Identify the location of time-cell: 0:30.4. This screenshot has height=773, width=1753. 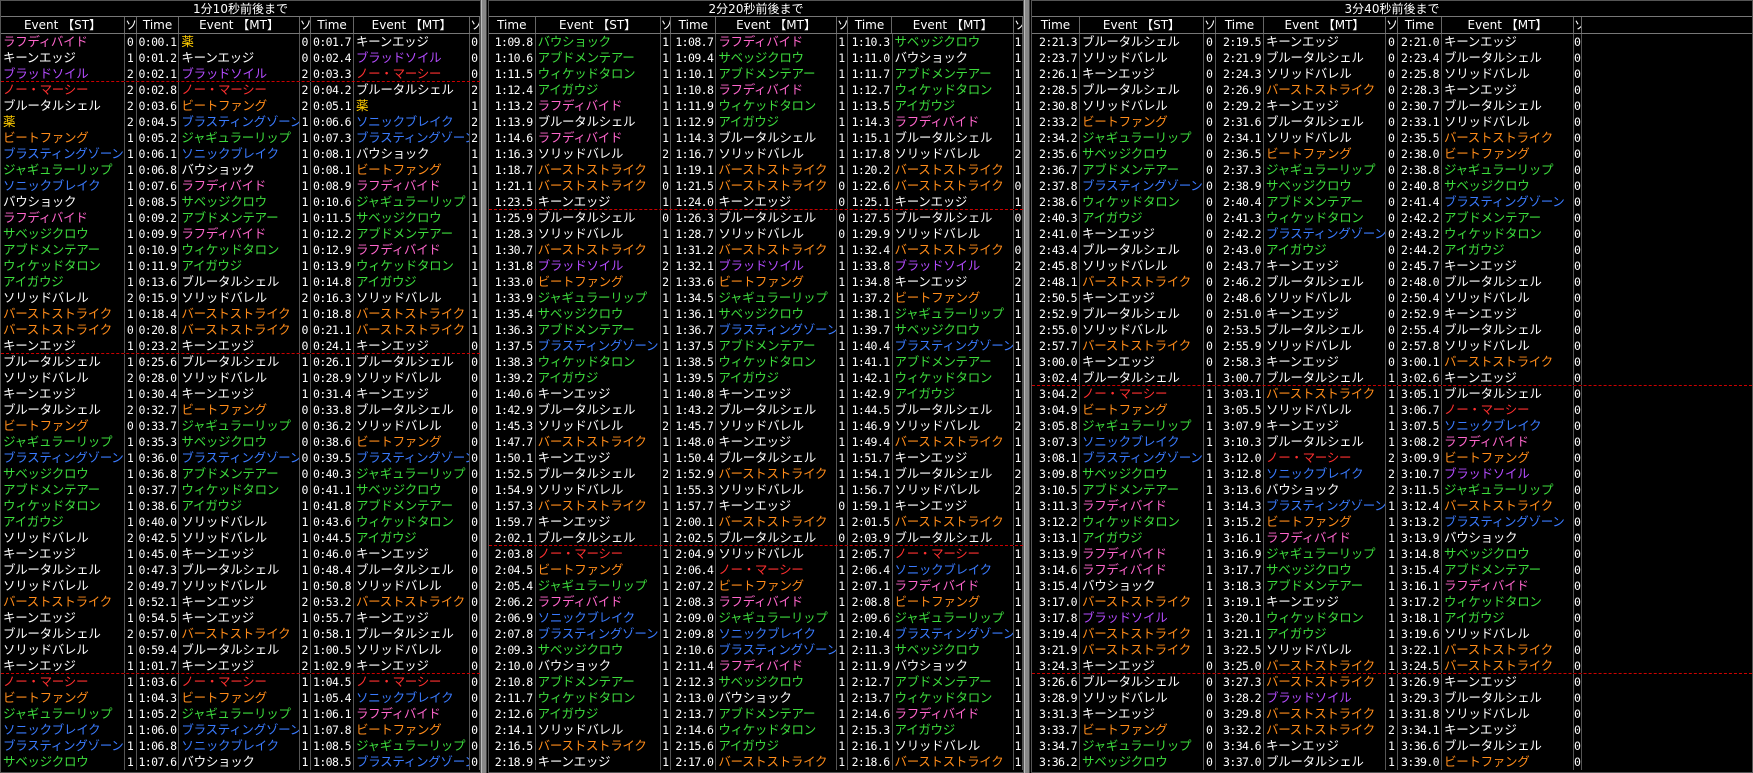
(158, 394).